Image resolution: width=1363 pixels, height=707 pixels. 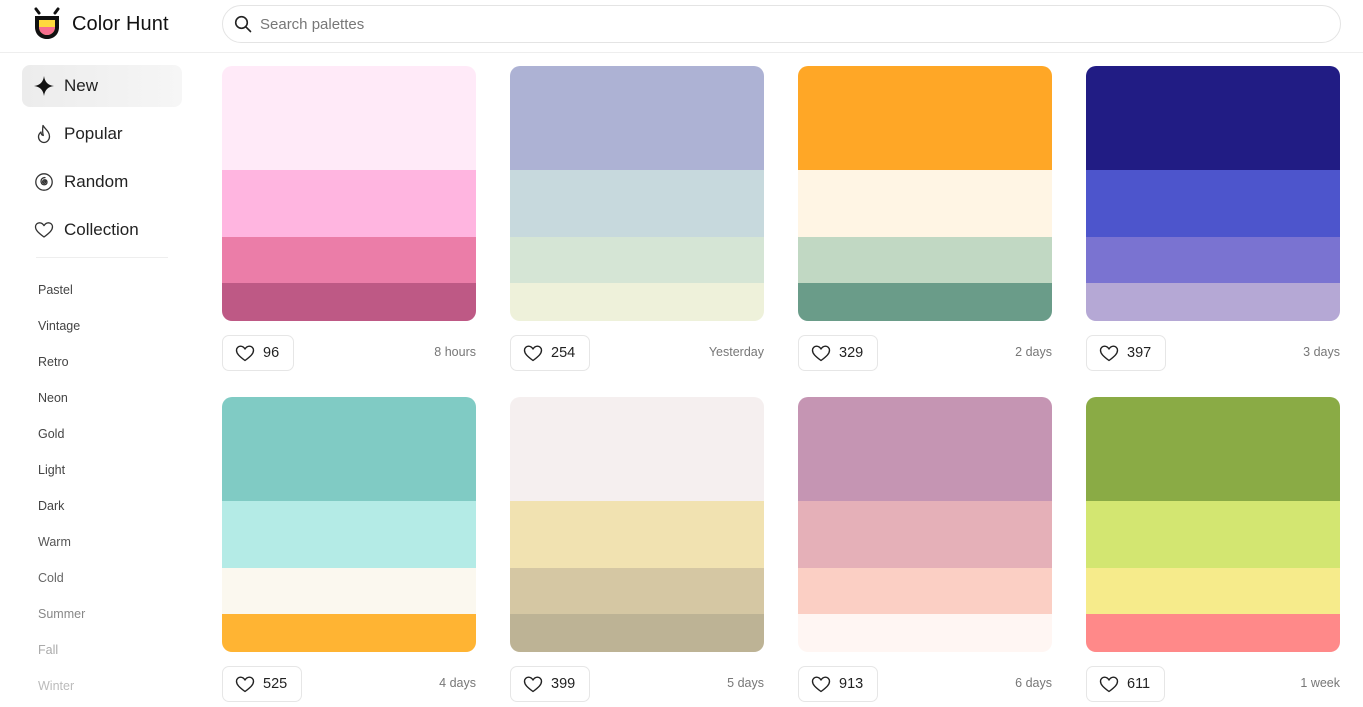 What do you see at coordinates (102, 578) in the screenshot?
I see `tag-cold: Cold` at bounding box center [102, 578].